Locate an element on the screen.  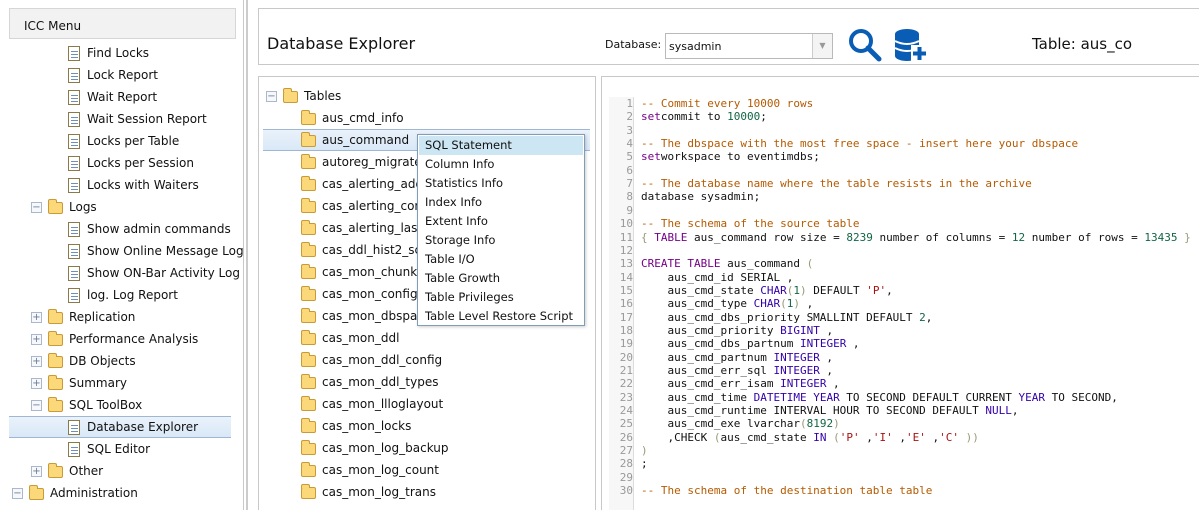
database-label: Database: is located at coordinates (633, 44).